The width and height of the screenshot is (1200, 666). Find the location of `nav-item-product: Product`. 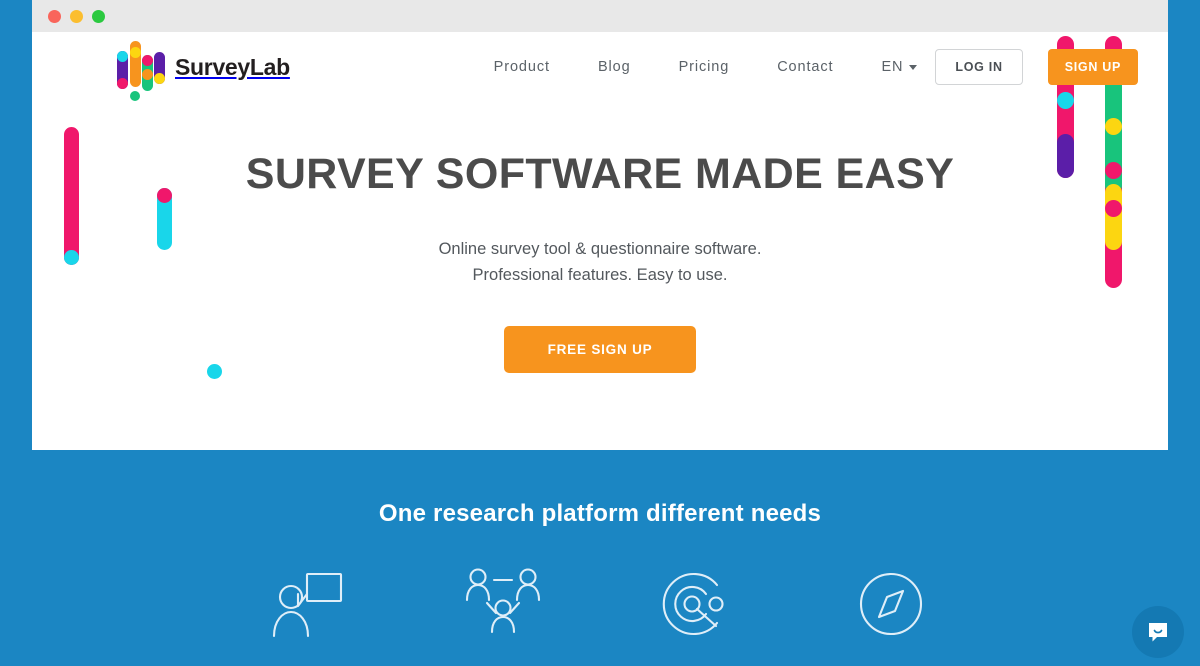

nav-item-product: Product is located at coordinates (522, 67).